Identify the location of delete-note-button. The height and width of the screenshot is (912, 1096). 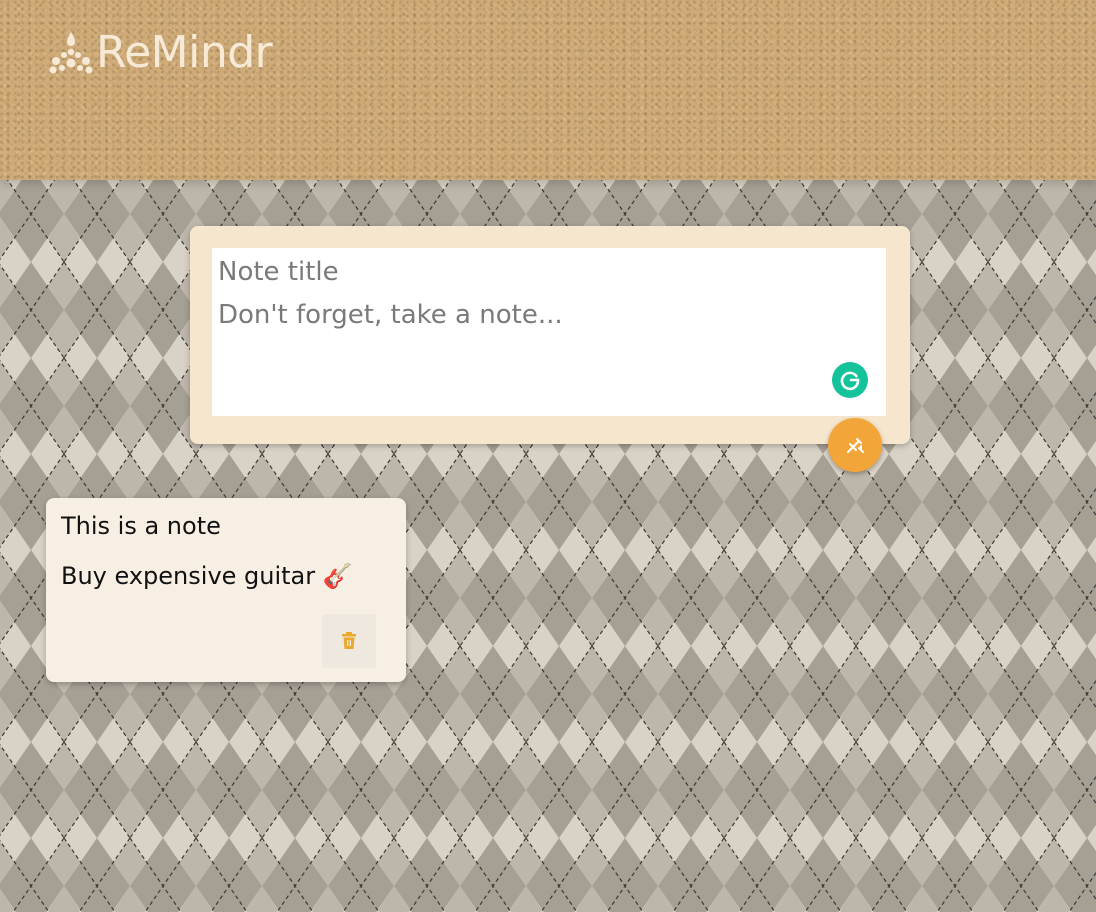
(349, 641).